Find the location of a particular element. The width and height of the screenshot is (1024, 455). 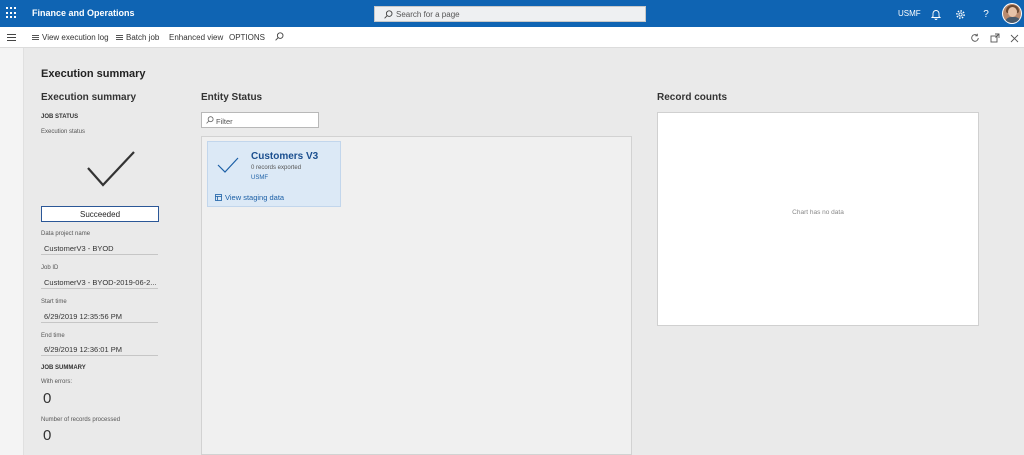

search-input: Search for a page is located at coordinates (510, 14).